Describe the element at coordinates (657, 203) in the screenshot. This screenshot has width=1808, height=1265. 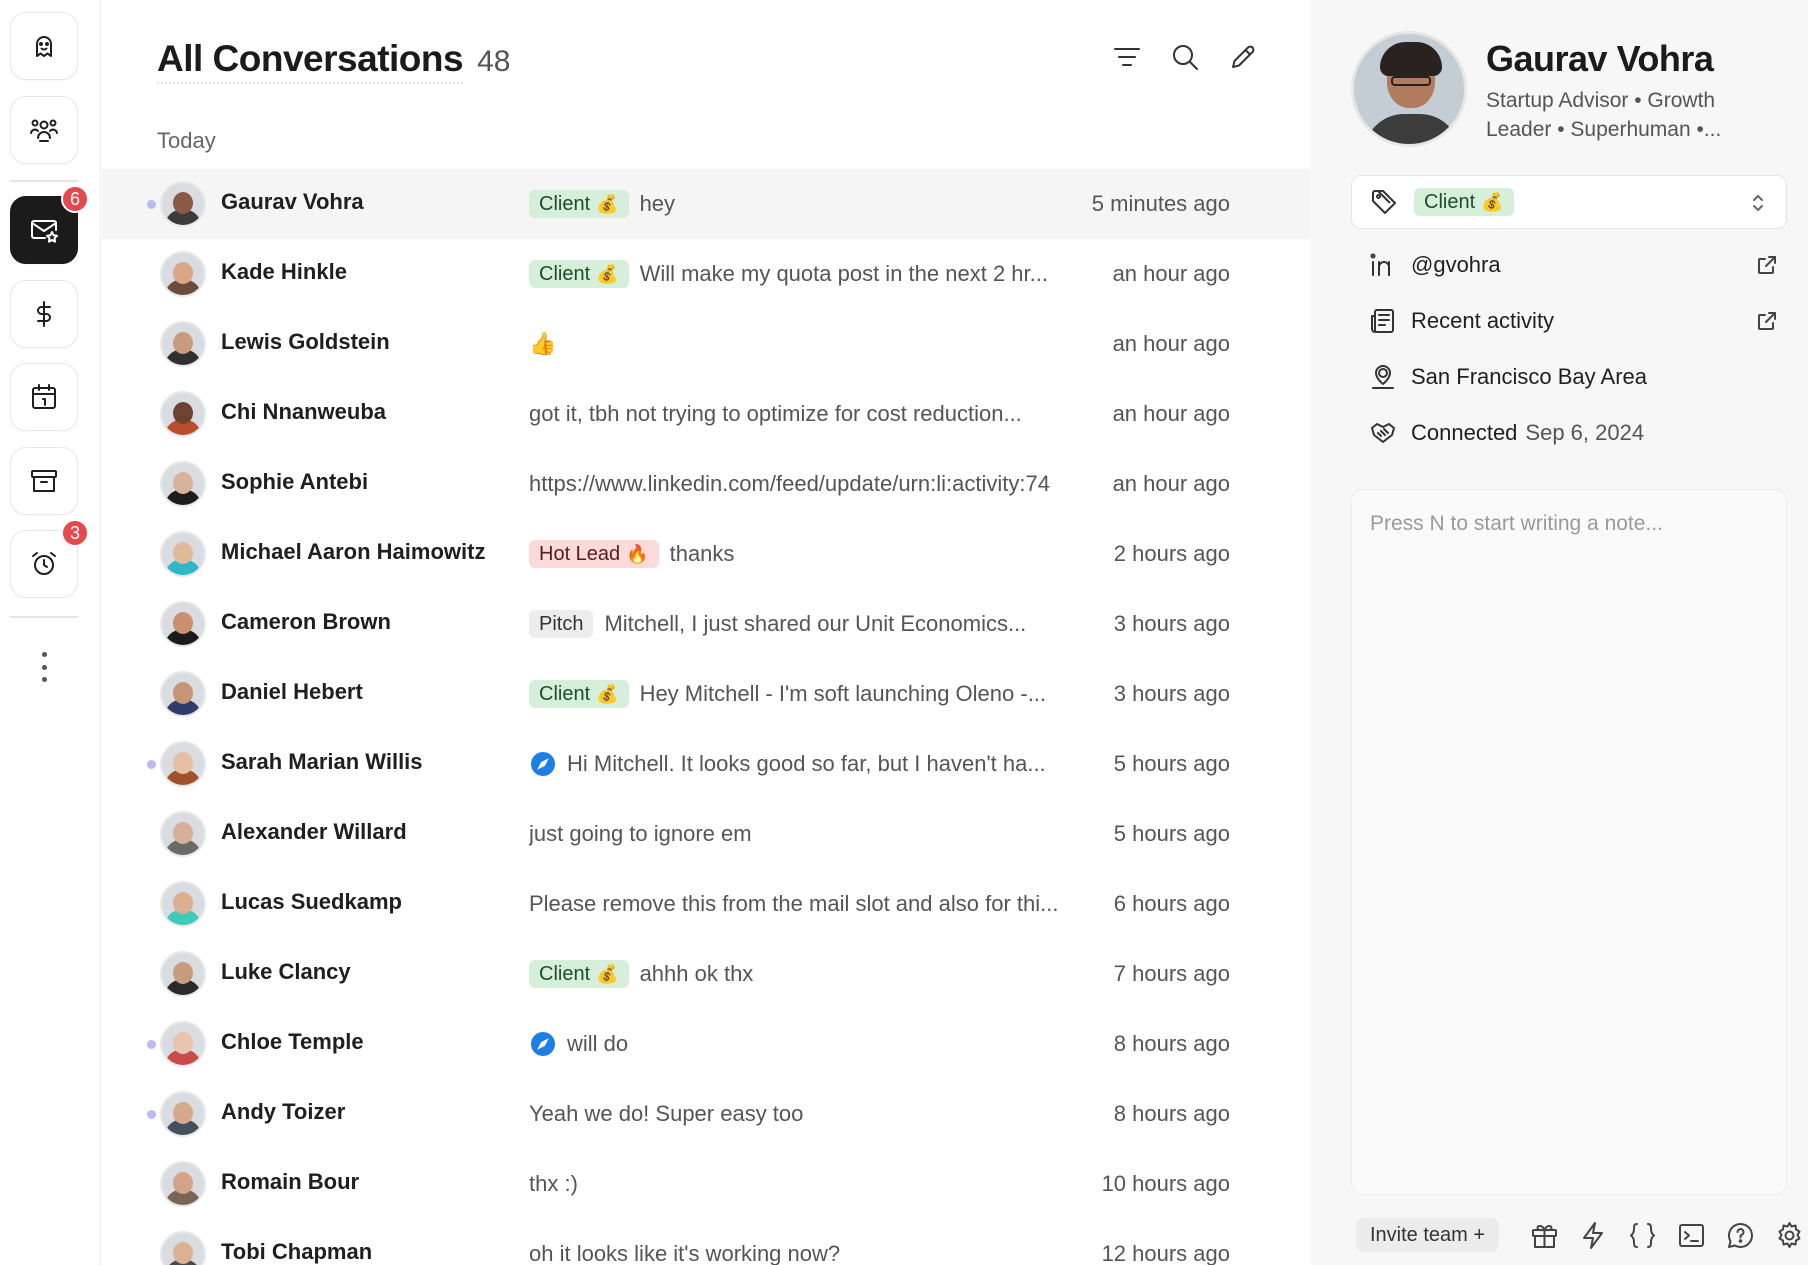
I see `message-preview: hey` at that location.